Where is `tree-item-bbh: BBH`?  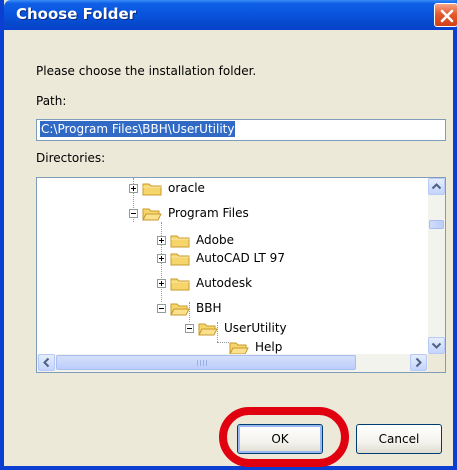 tree-item-bbh: BBH is located at coordinates (189, 308).